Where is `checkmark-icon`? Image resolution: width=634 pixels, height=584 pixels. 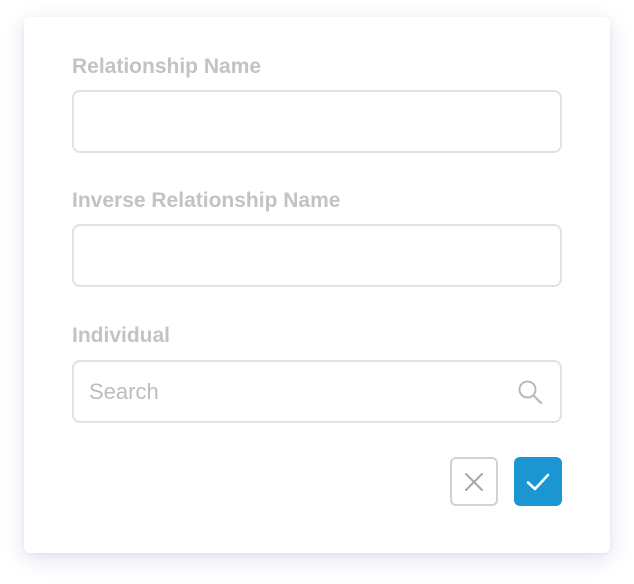
checkmark-icon is located at coordinates (538, 482).